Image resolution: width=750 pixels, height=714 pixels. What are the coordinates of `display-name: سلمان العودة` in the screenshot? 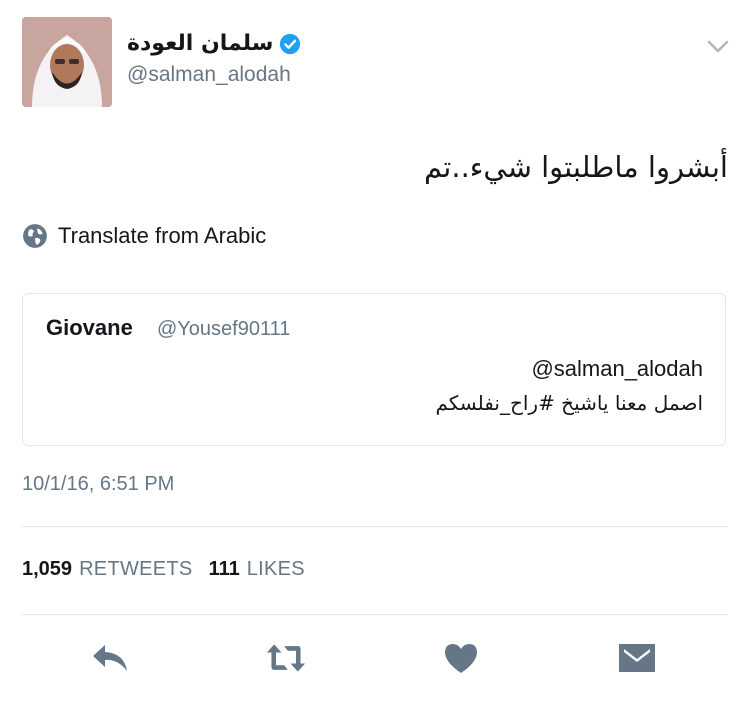 It's located at (200, 43).